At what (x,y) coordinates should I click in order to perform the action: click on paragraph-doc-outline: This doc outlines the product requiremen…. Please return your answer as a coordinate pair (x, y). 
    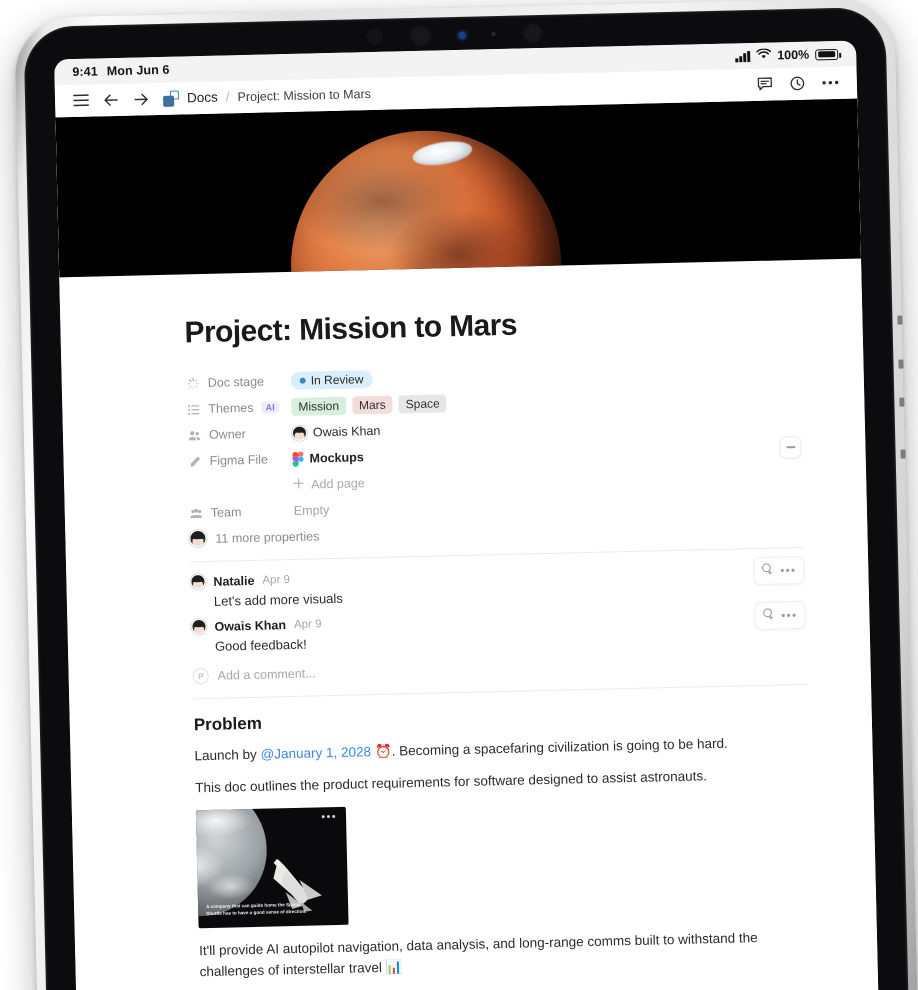
    Looking at the image, I should click on (502, 781).